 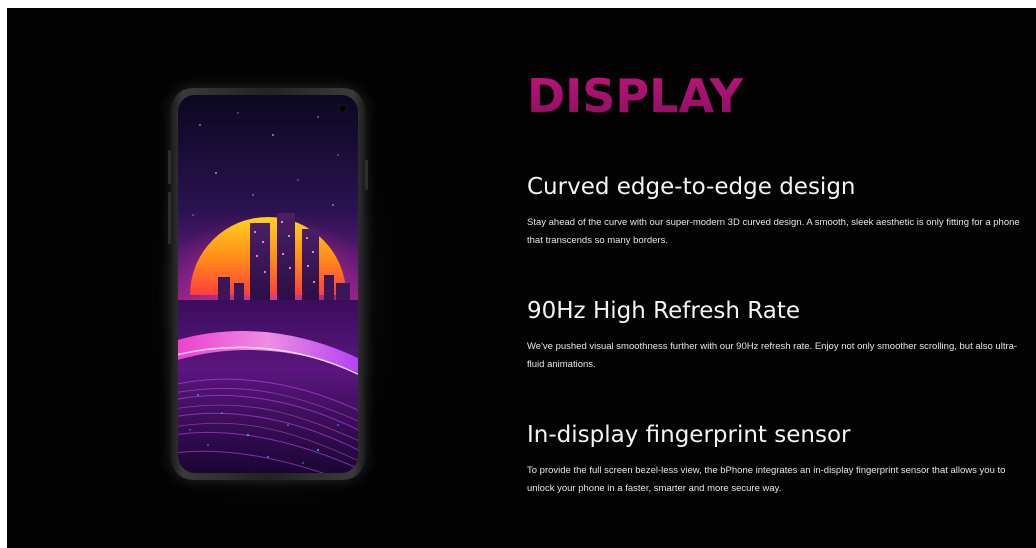 What do you see at coordinates (691, 187) in the screenshot?
I see `feature-heading: Curved edge-to-edge design` at bounding box center [691, 187].